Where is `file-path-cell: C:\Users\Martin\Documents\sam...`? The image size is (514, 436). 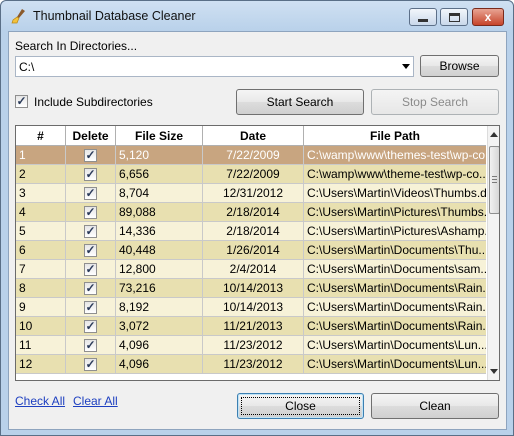
file-path-cell: C:\Users\Martin\Documents\sam... is located at coordinates (395, 269).